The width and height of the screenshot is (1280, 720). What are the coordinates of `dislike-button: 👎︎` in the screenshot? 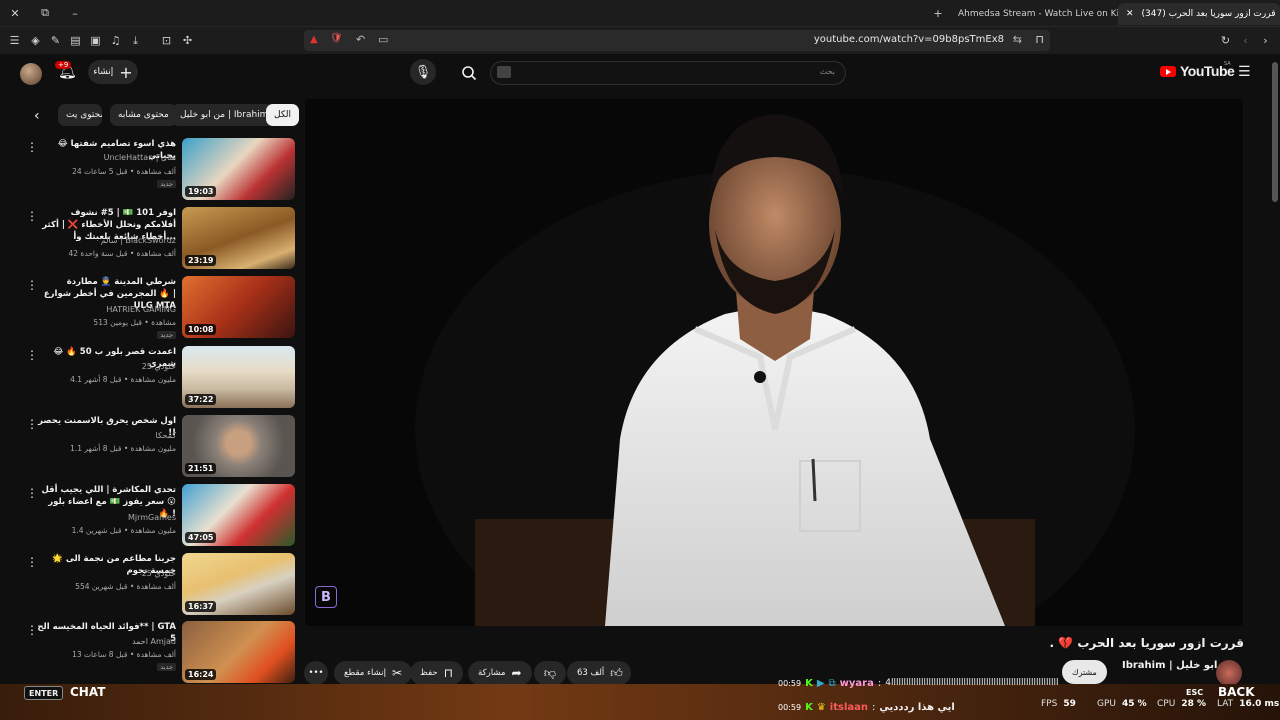 It's located at (550, 673).